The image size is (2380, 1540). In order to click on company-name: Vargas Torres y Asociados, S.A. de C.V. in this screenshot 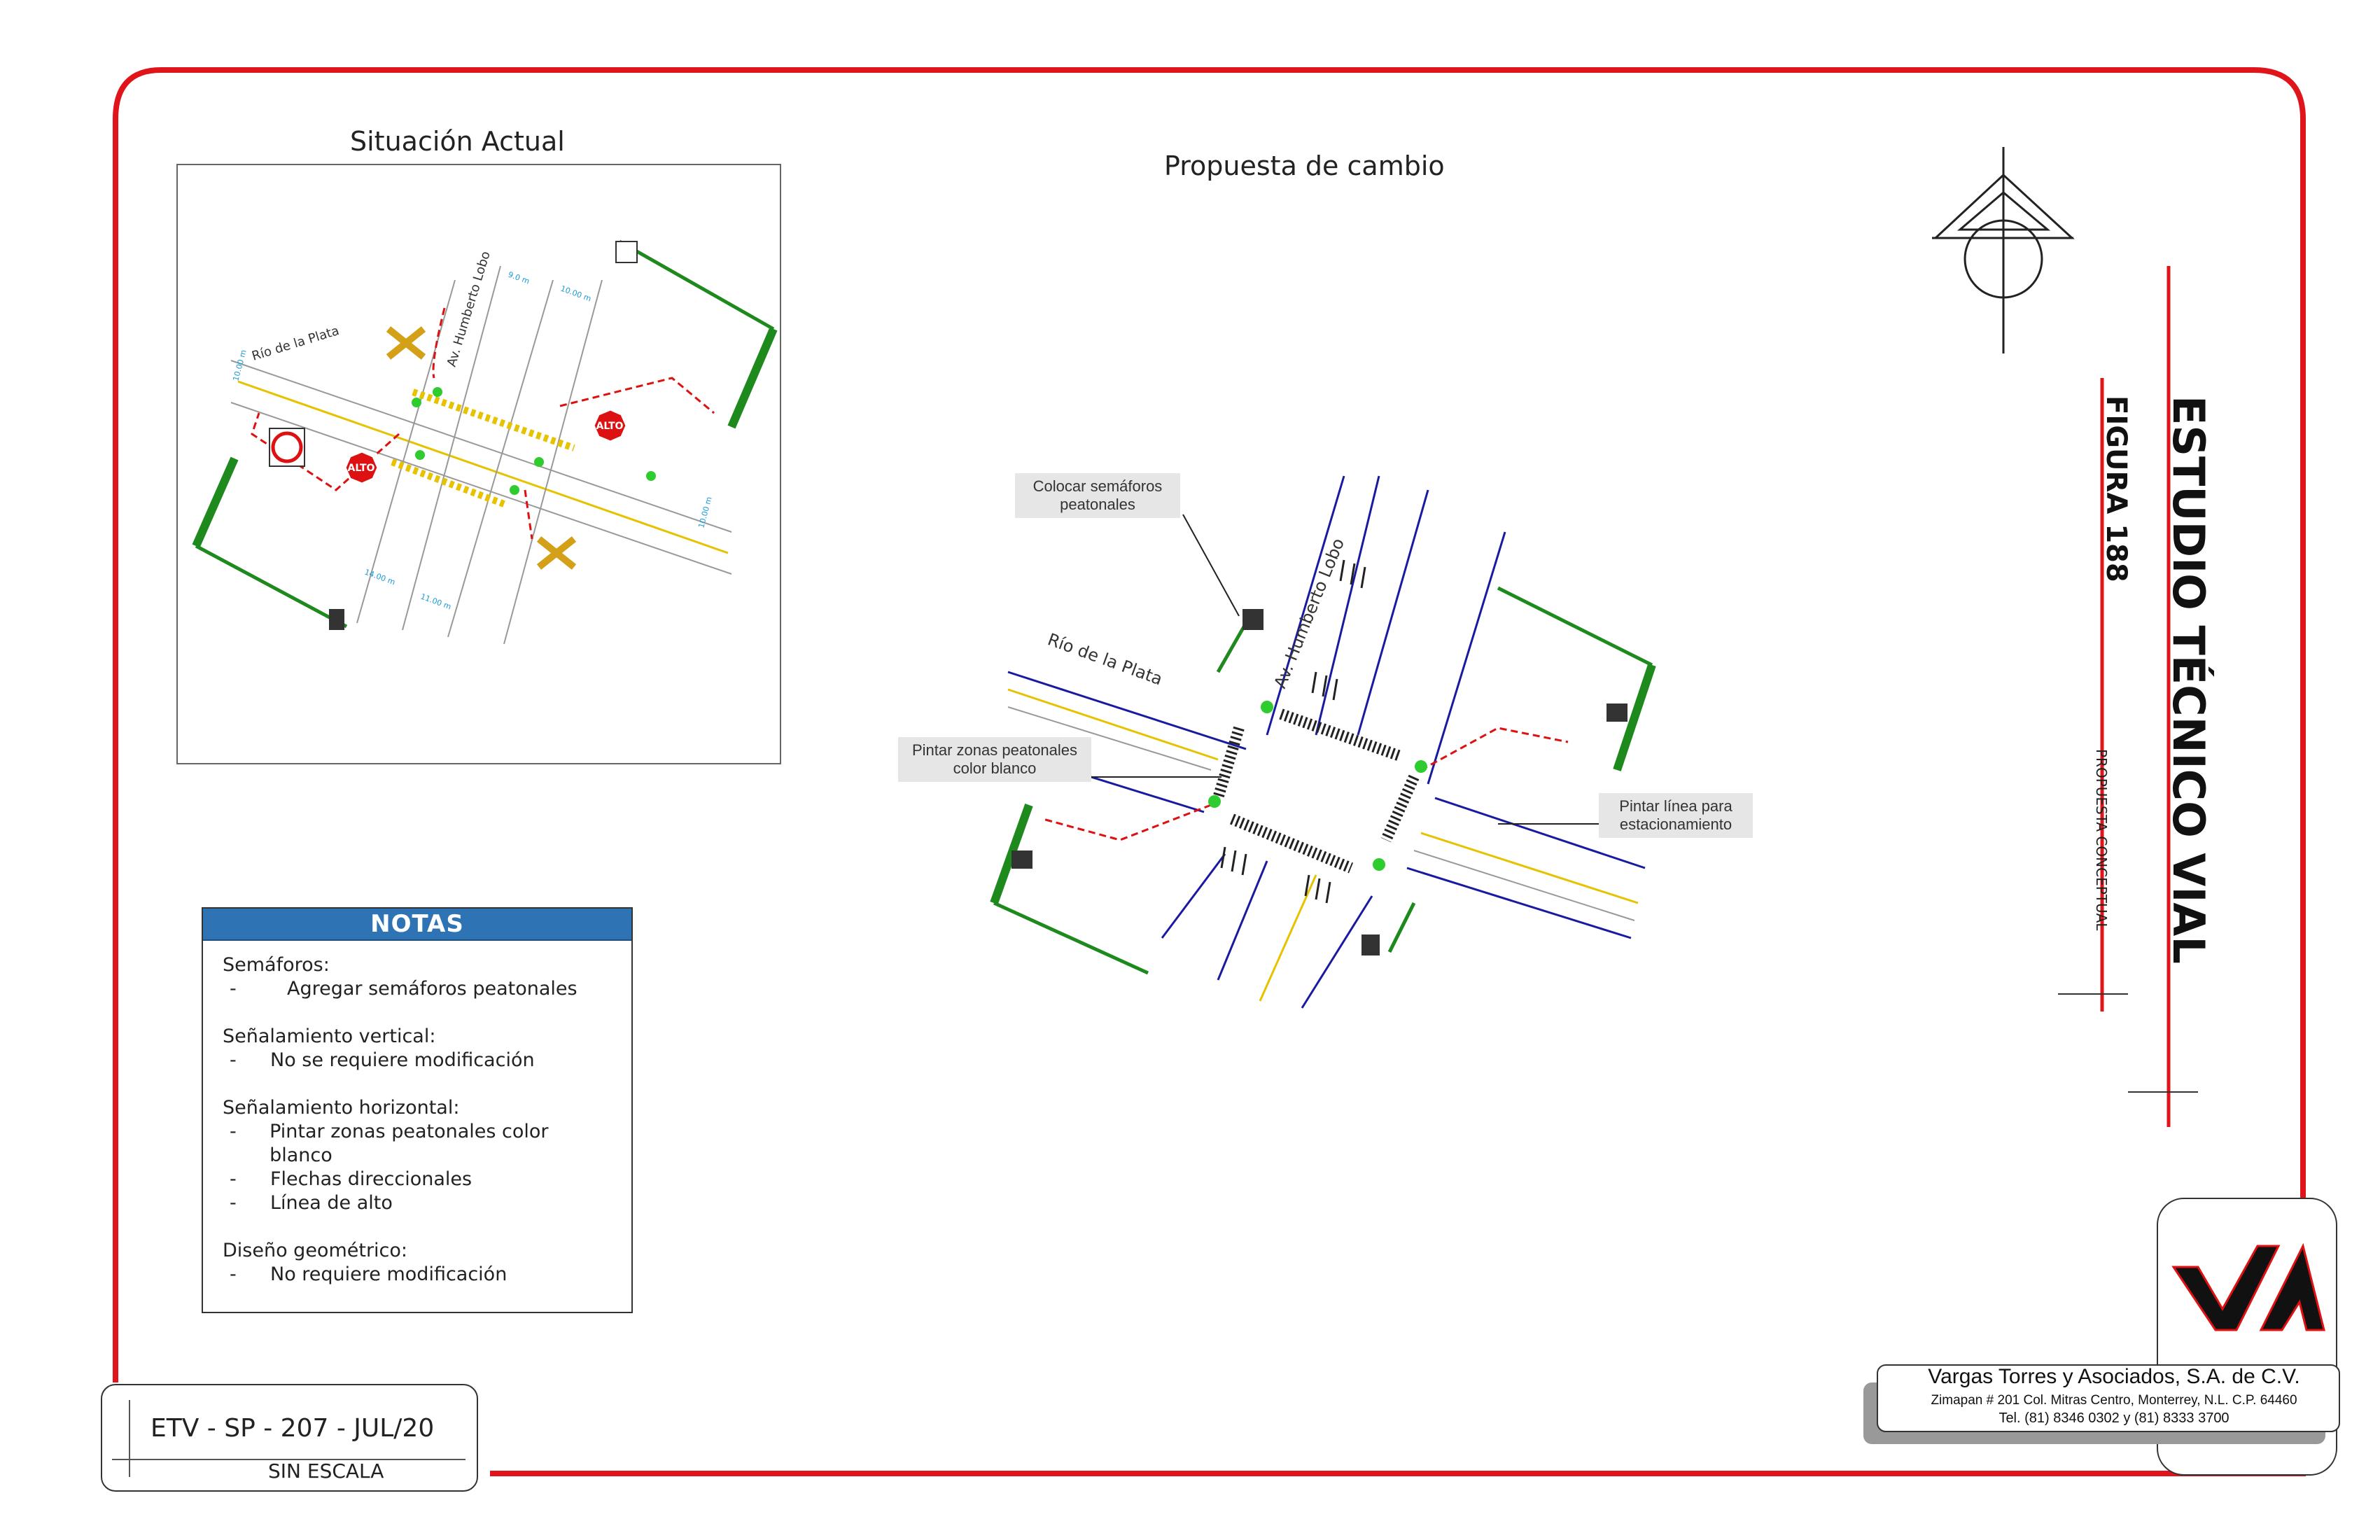, I will do `click(2114, 1376)`.